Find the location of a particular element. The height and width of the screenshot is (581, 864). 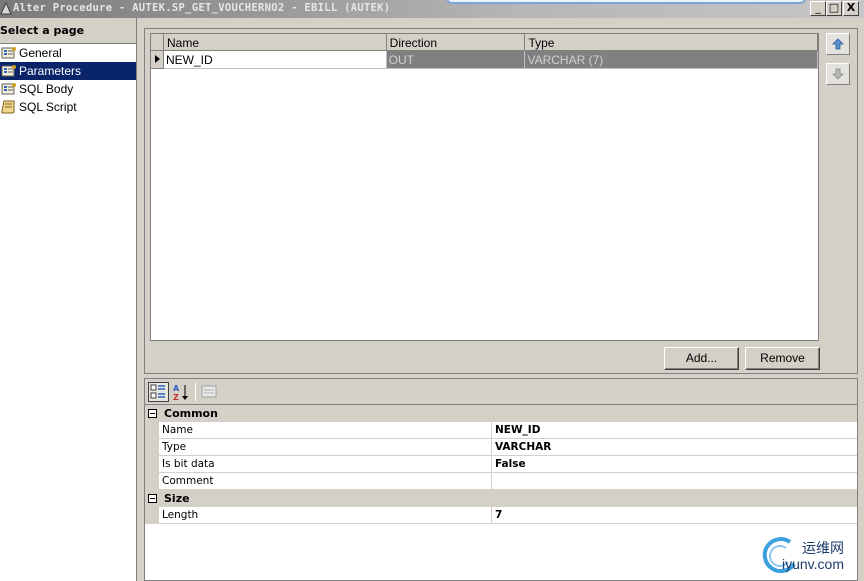

svg-text: A is located at coordinates (176, 388).